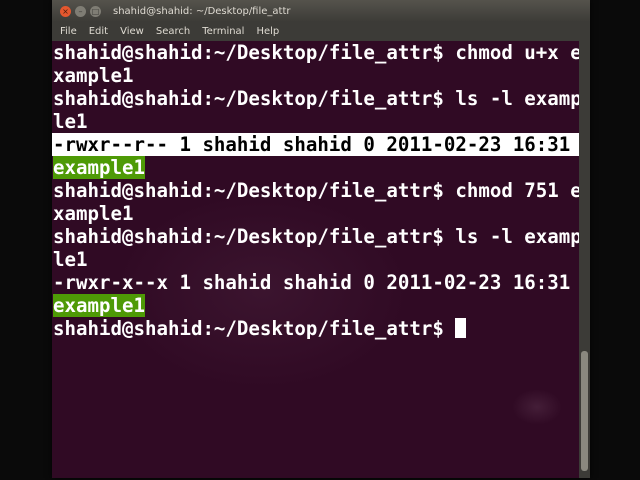 This screenshot has height=480, width=640. I want to click on menu-bar: File Edit View Search Terminal Help, so click(321, 32).